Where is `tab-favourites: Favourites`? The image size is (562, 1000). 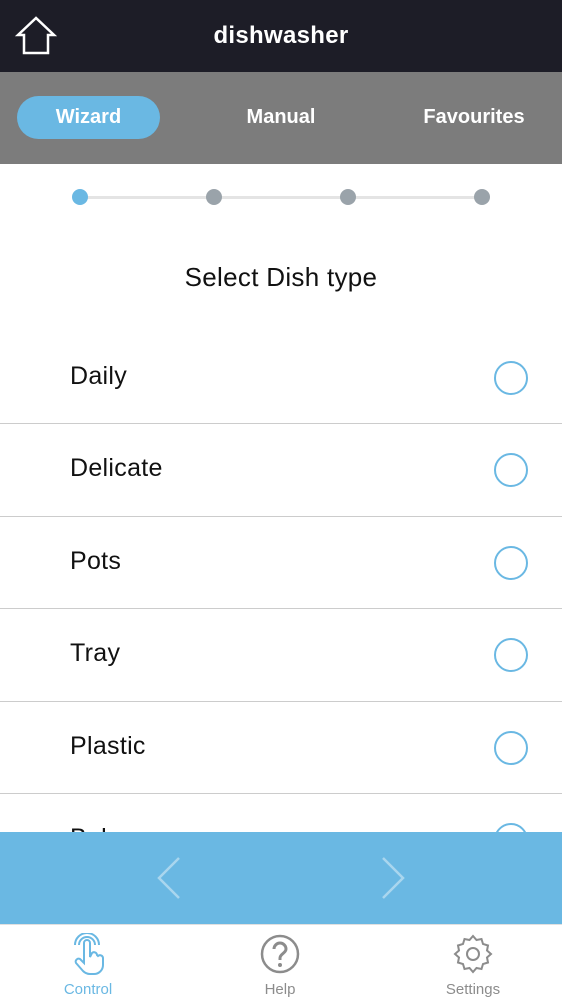 tab-favourites: Favourites is located at coordinates (474, 117).